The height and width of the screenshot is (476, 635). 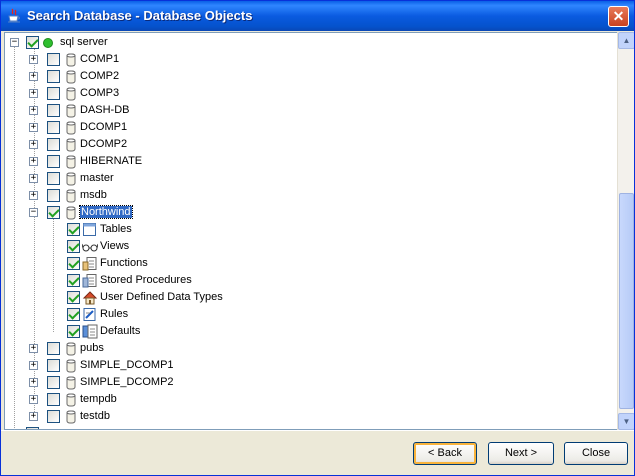 I want to click on table-icon, so click(x=90, y=229).